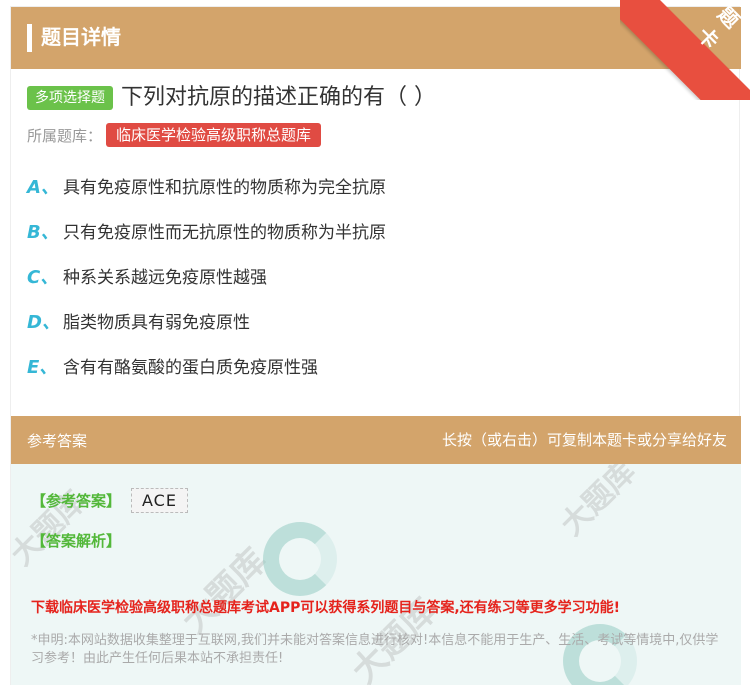  Describe the element at coordinates (81, 37) in the screenshot. I see `page-title: 题目详情` at that location.